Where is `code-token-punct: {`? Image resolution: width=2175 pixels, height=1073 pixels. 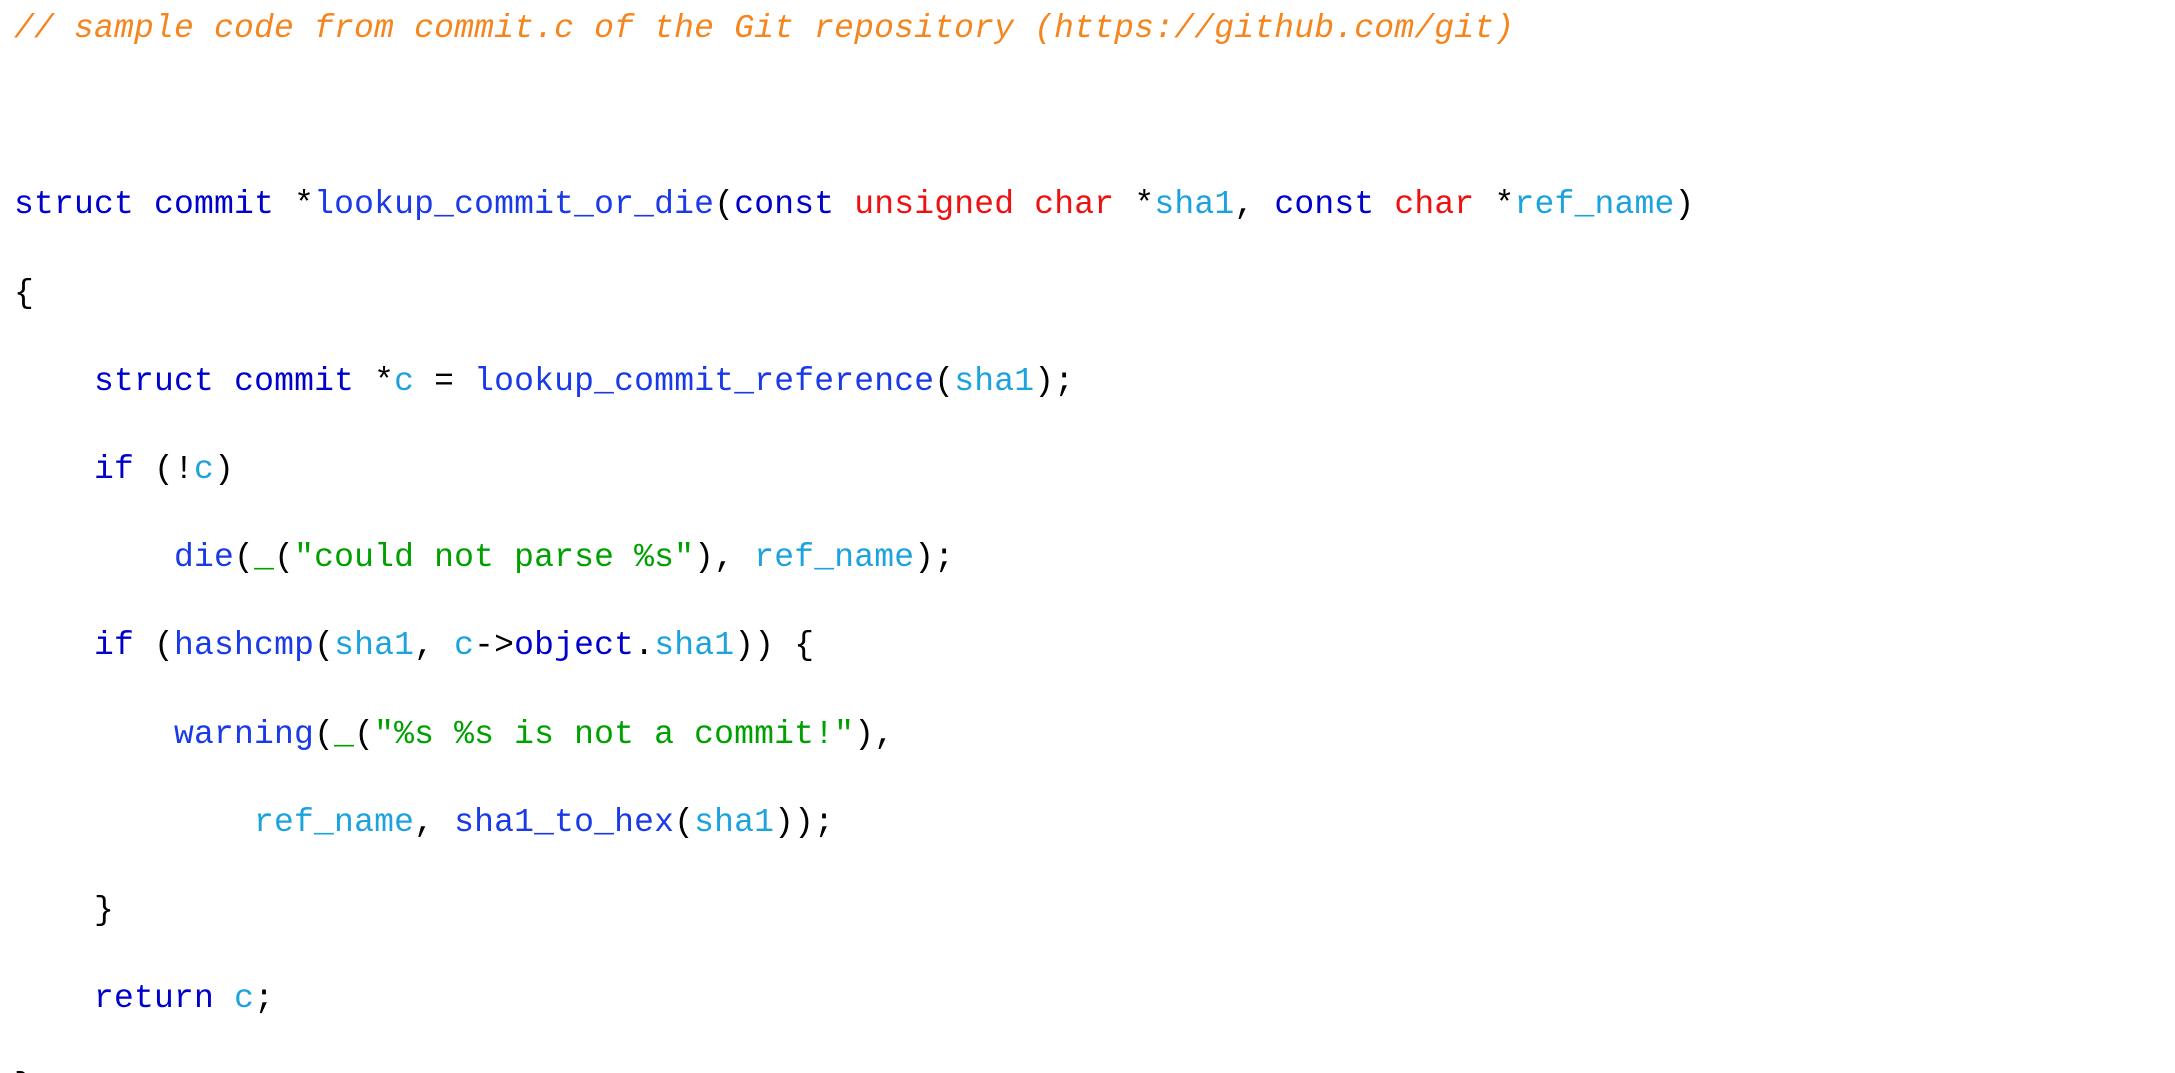
code-token-punct: { is located at coordinates (24, 293).